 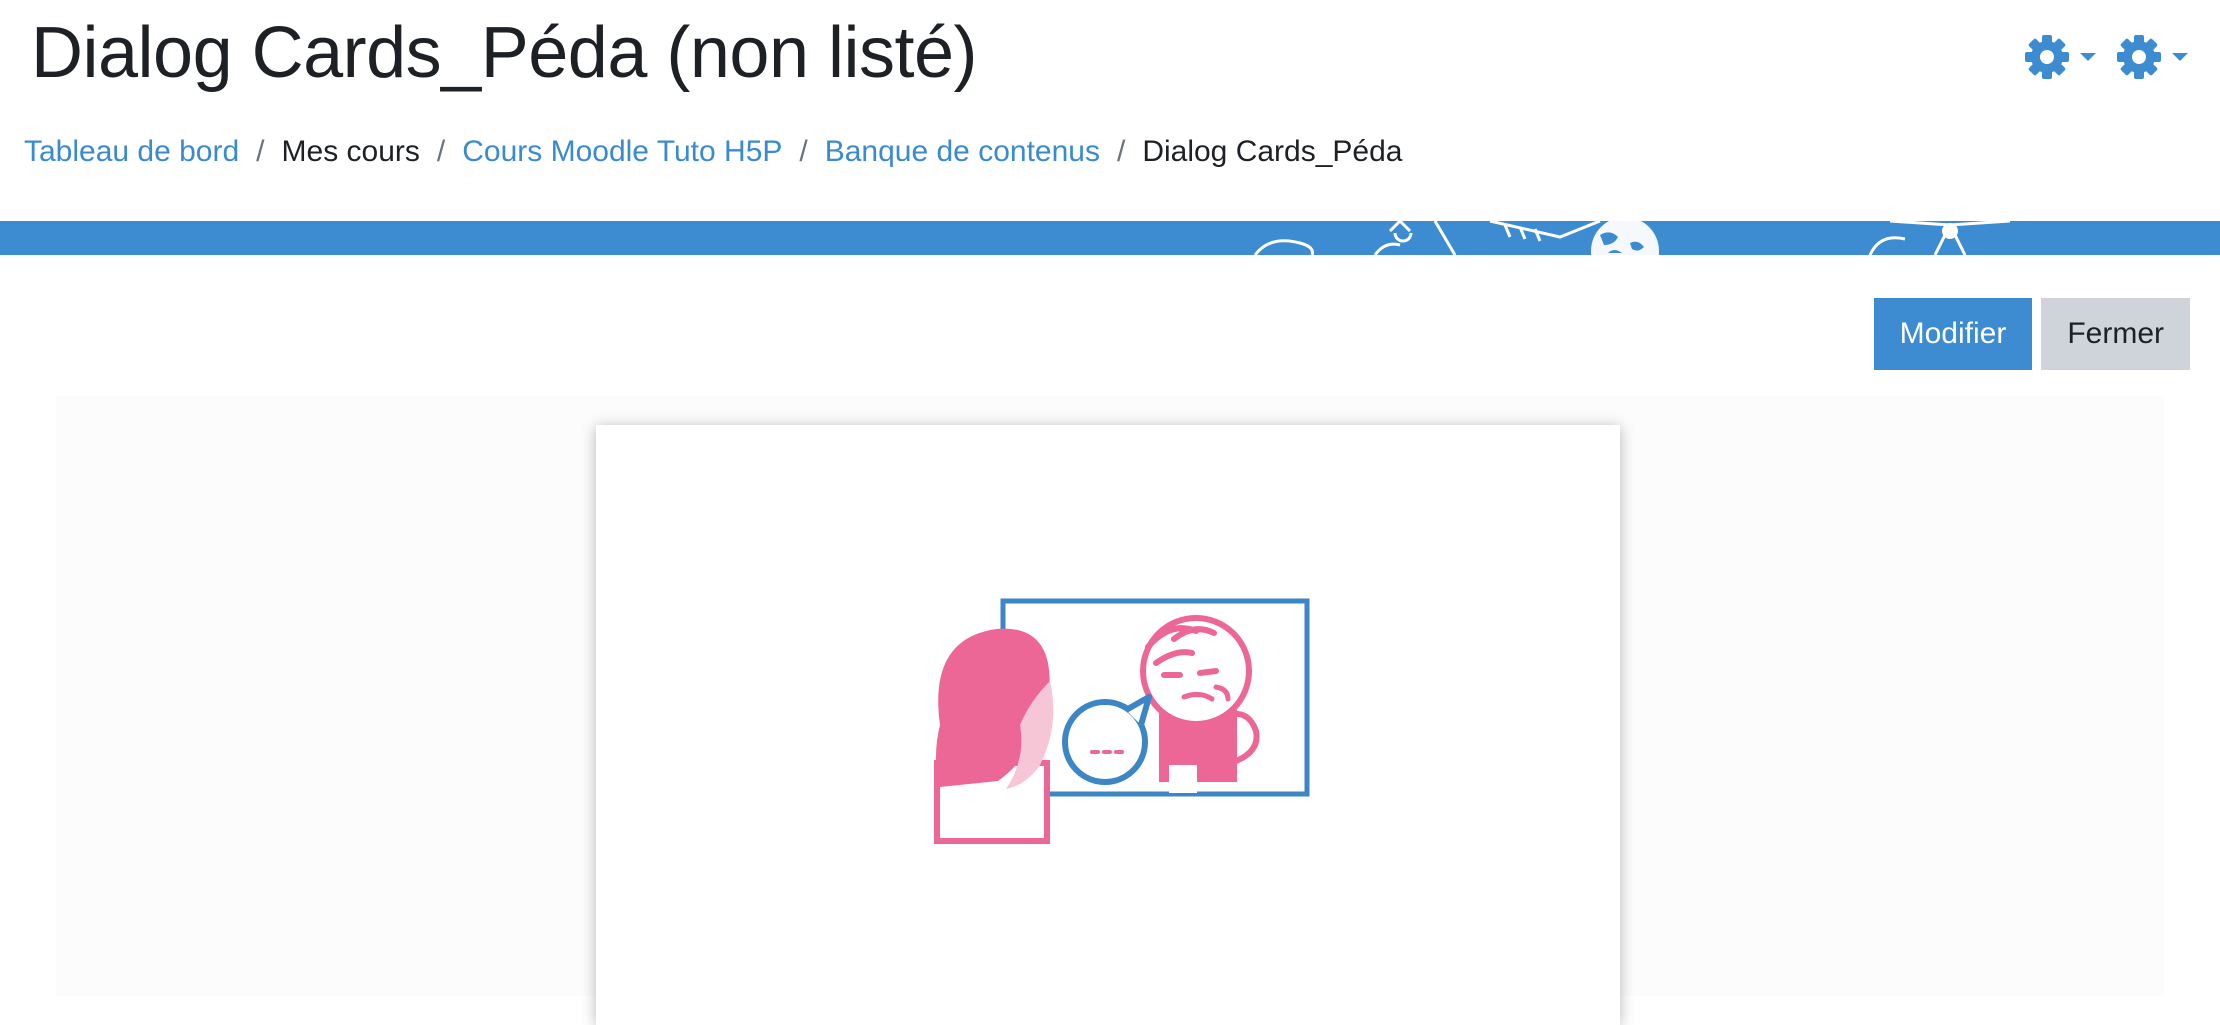 What do you see at coordinates (1953, 334) in the screenshot?
I see `edit-button: Modifier` at bounding box center [1953, 334].